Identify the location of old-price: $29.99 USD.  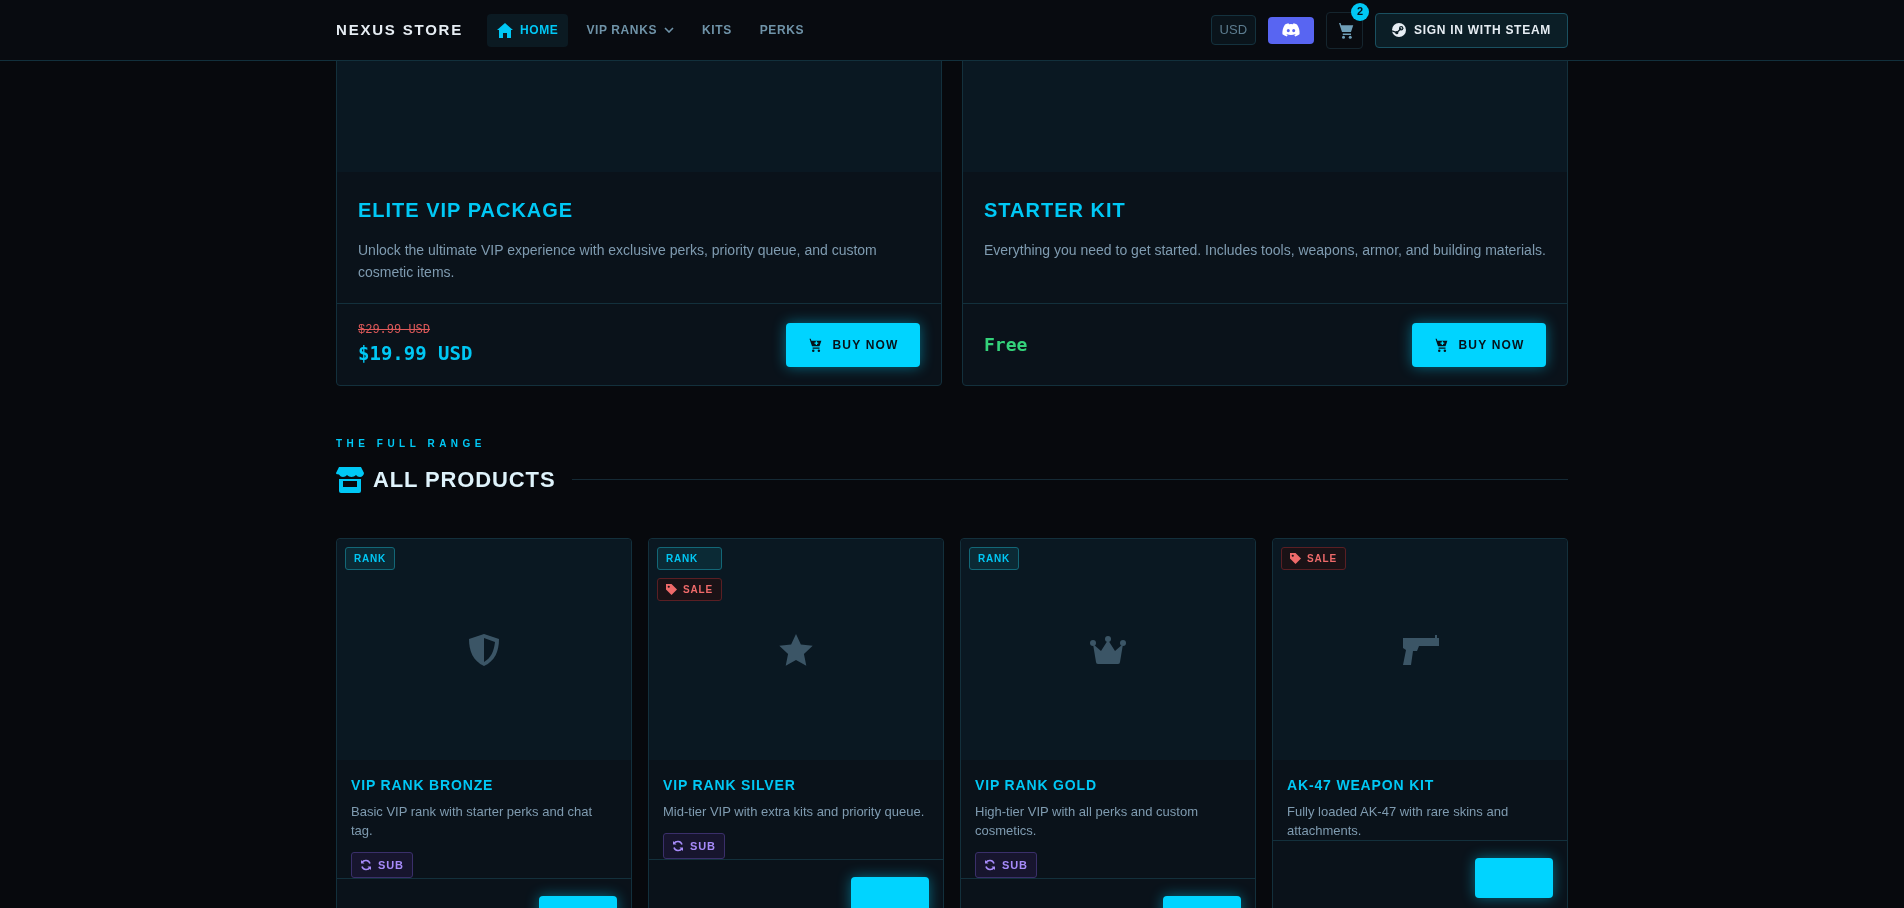
(394, 331).